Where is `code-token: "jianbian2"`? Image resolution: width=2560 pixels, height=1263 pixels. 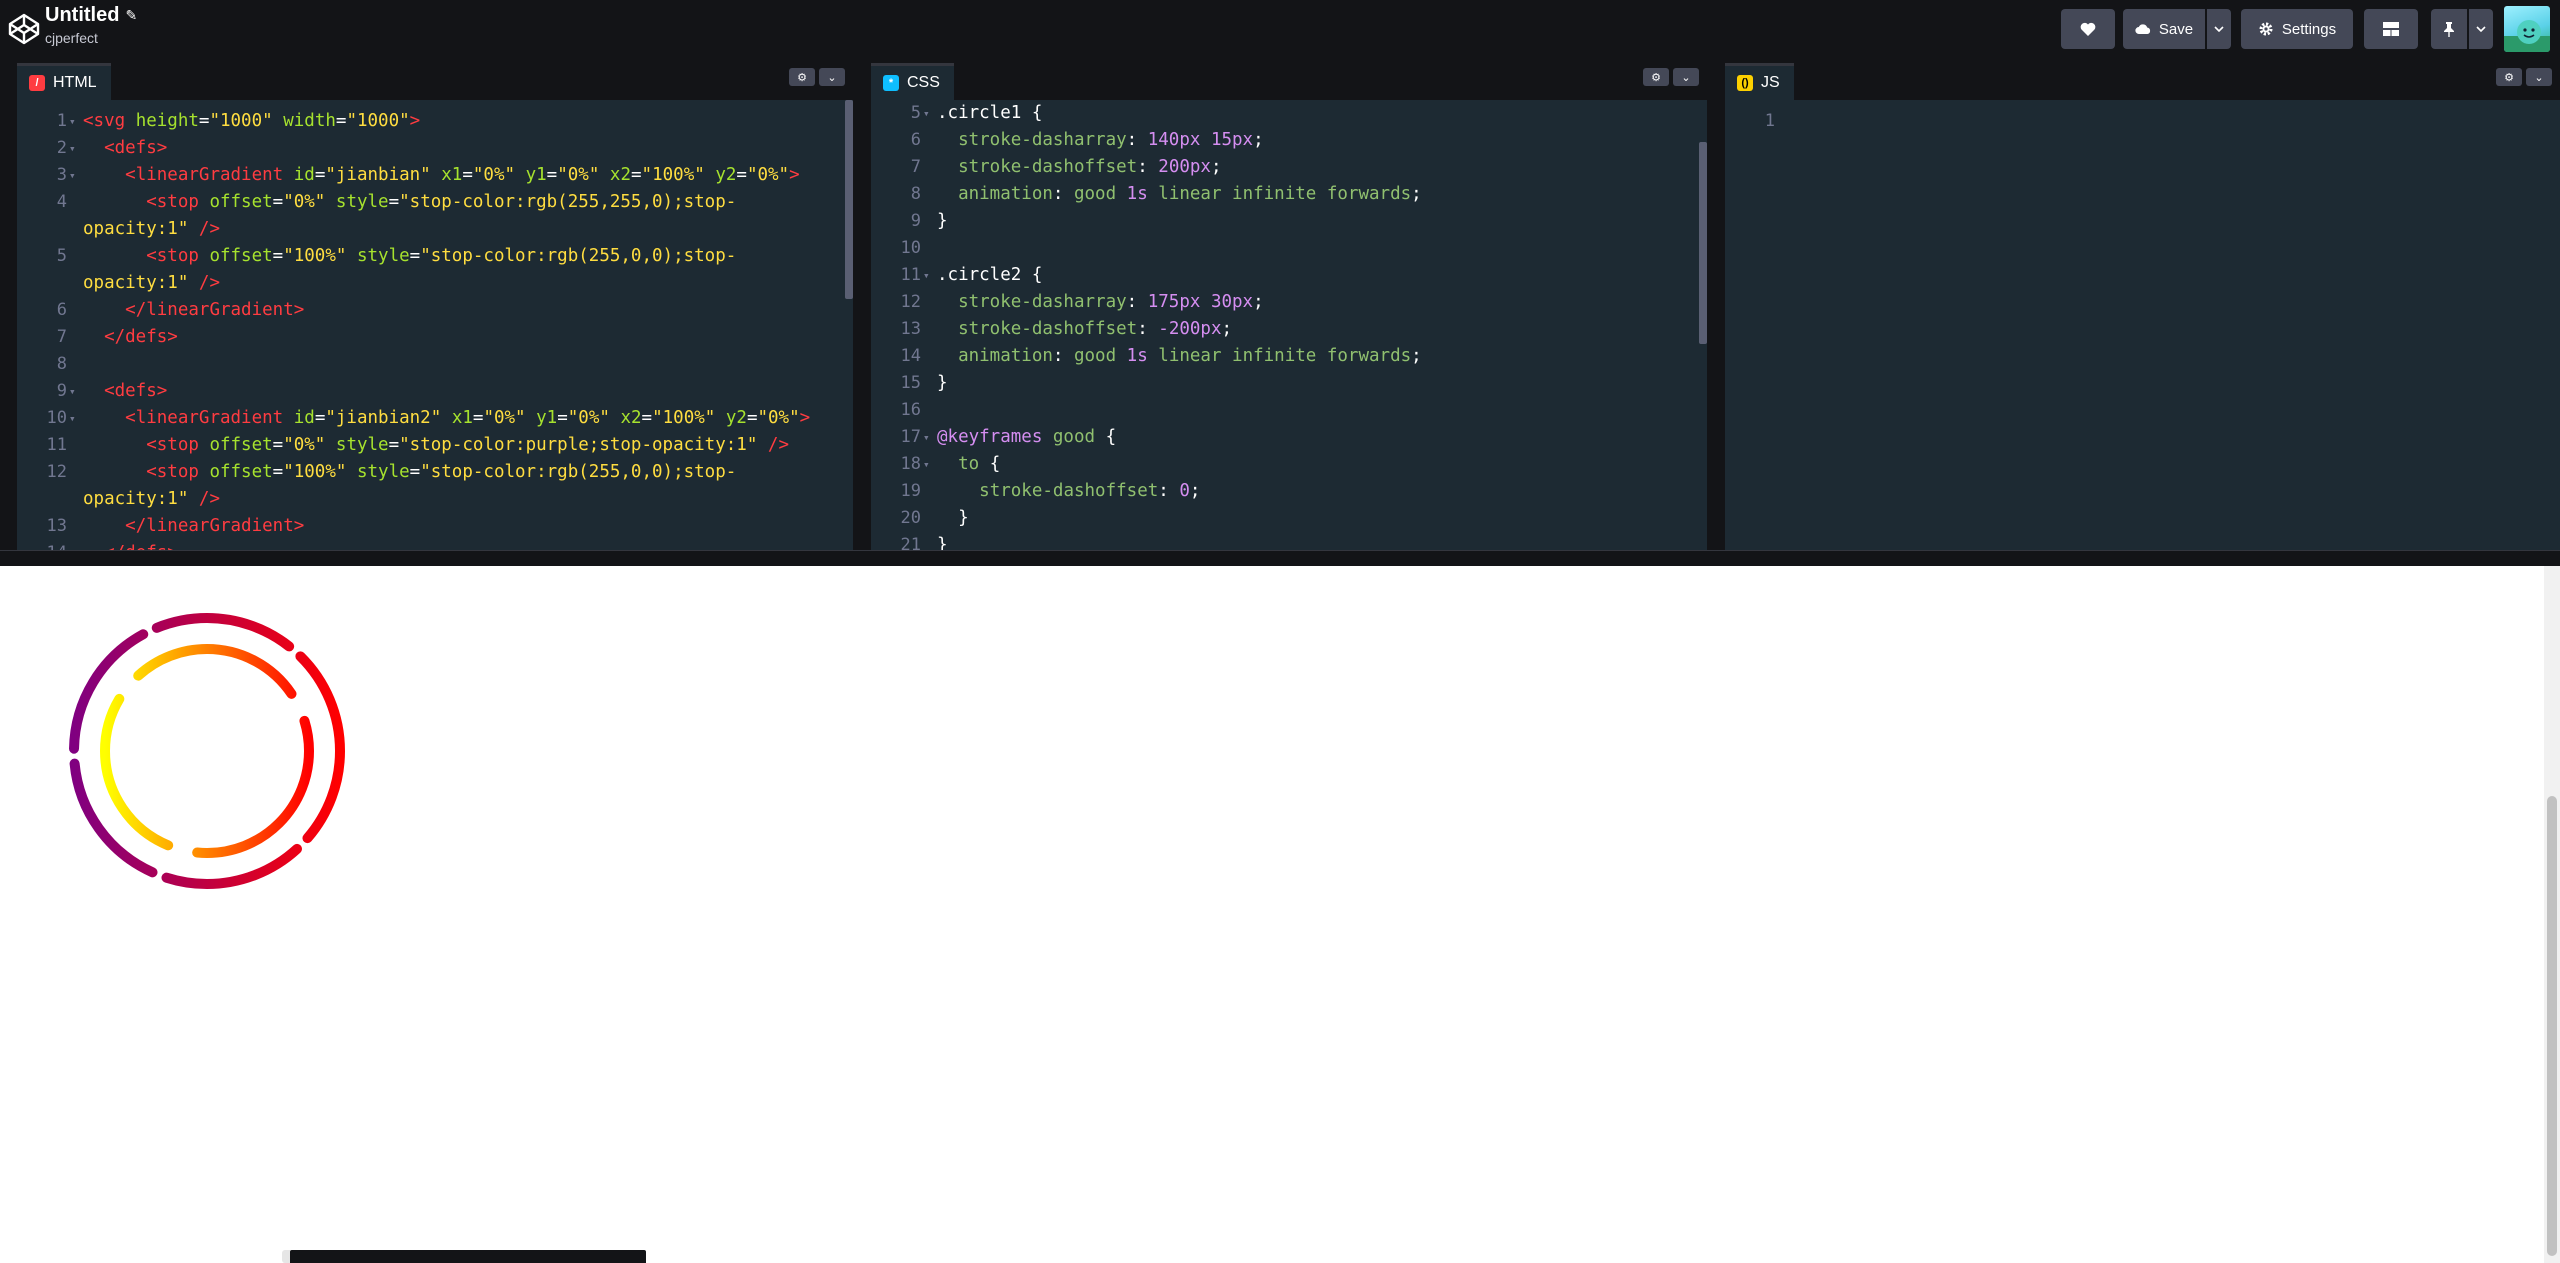
code-token: "jianbian2" is located at coordinates (383, 418).